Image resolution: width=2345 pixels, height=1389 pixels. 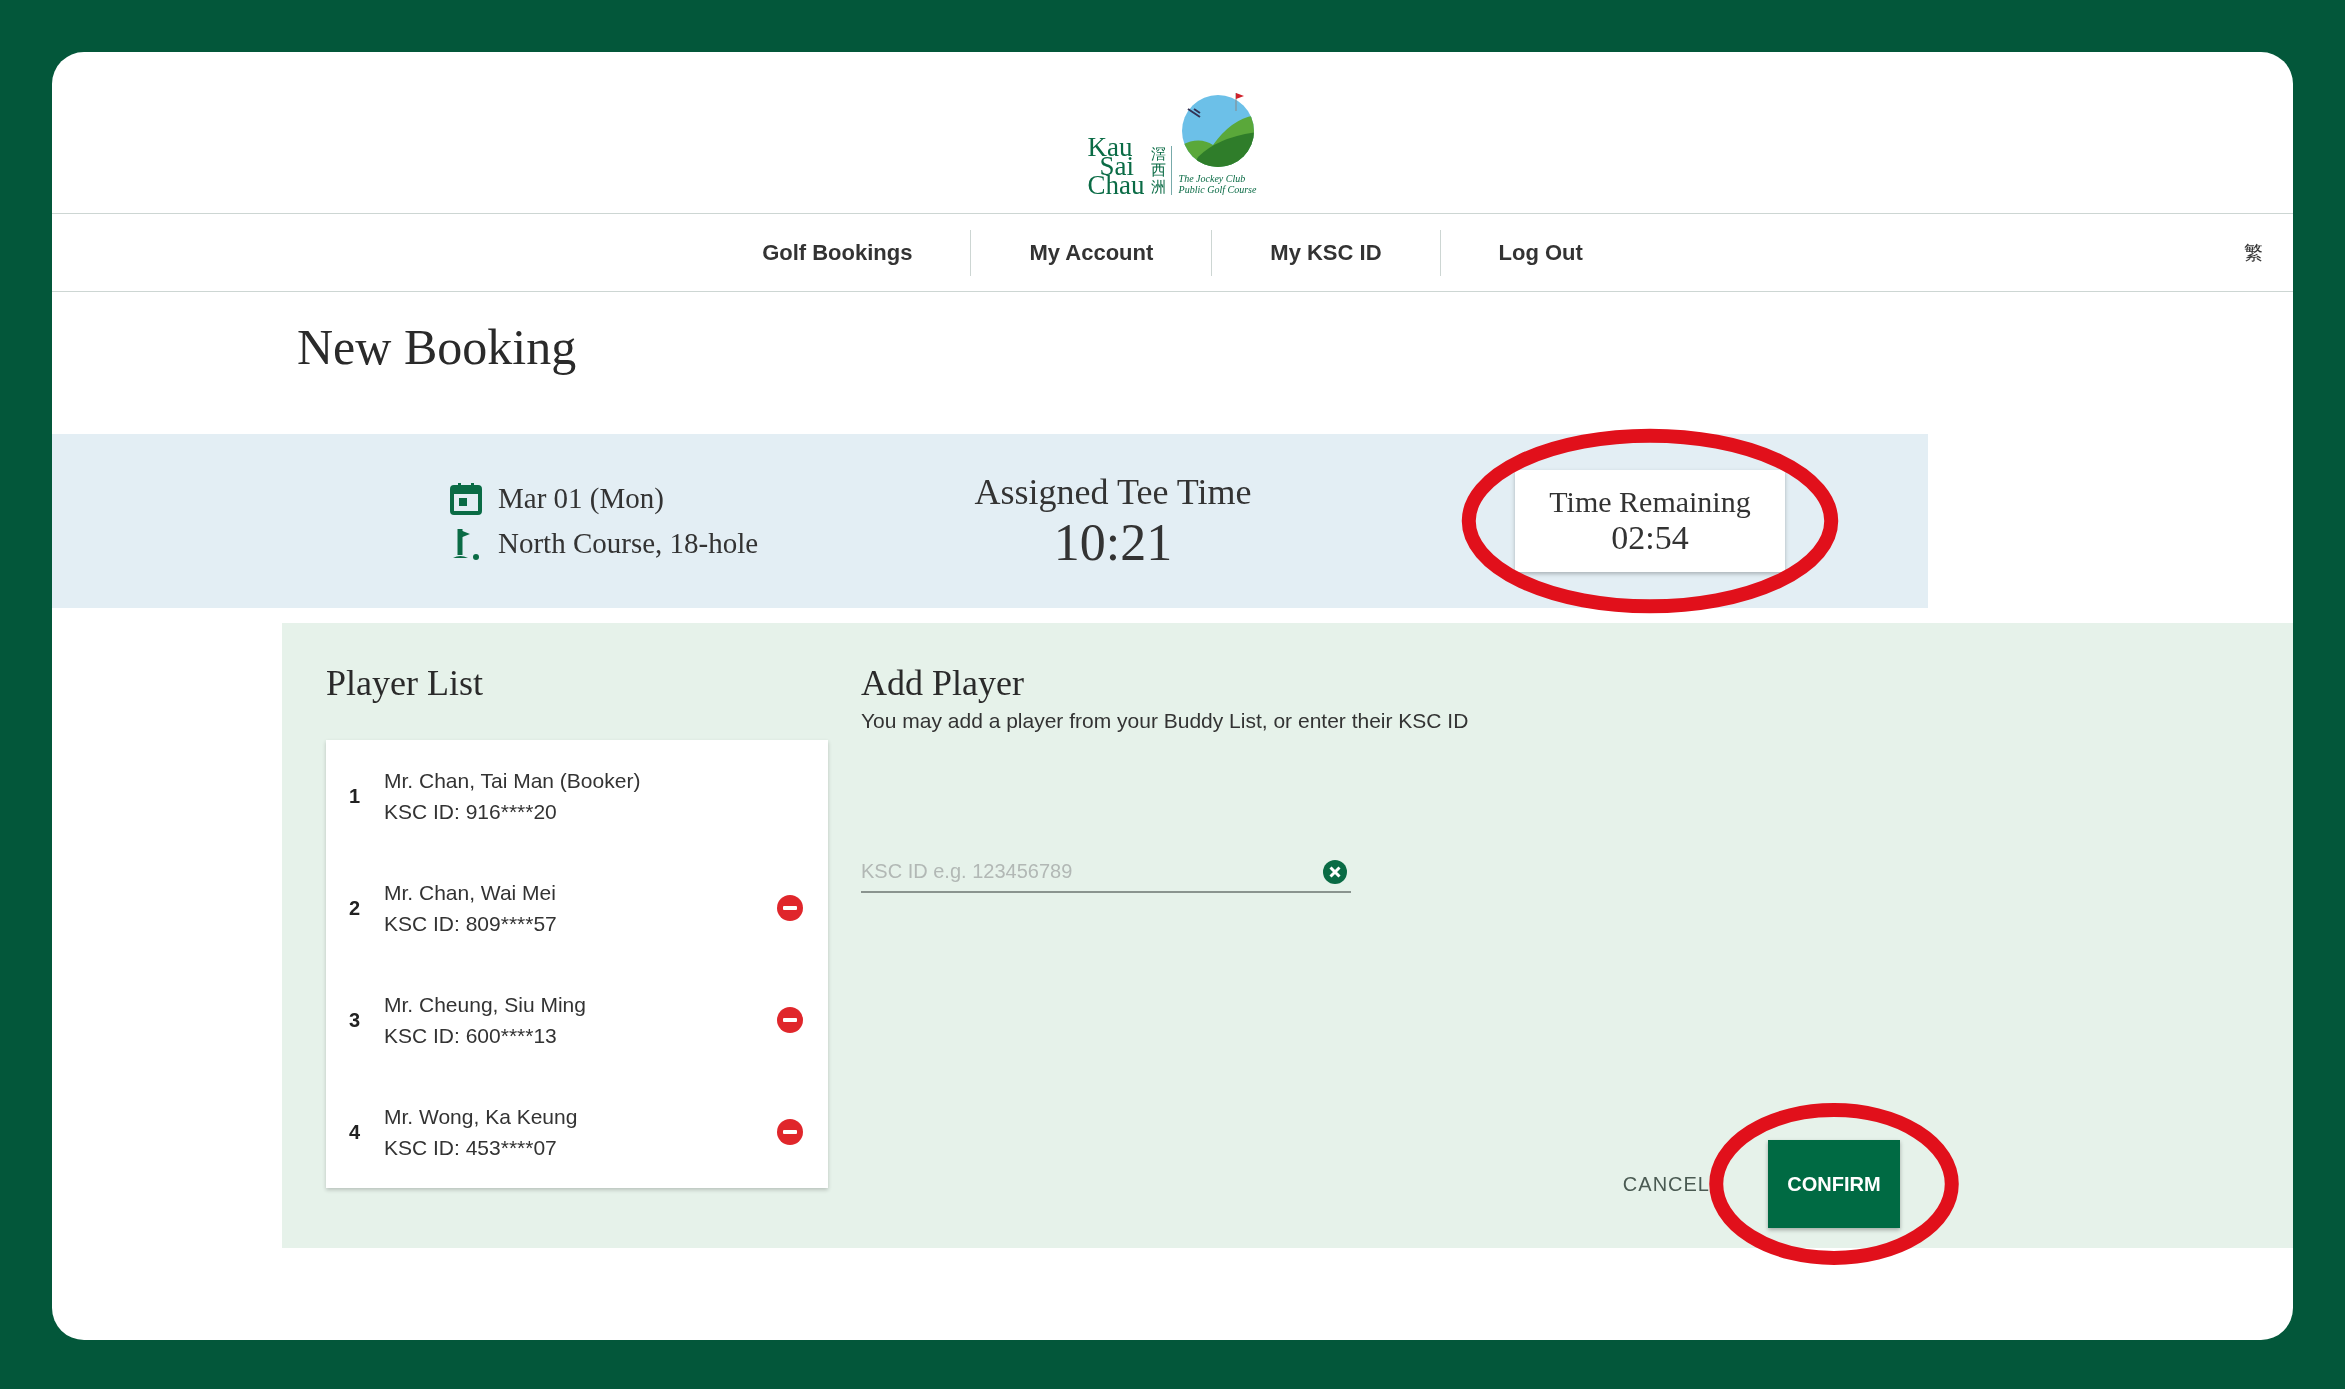 I want to click on confirm-button: CONFIRM, so click(x=1834, y=1184).